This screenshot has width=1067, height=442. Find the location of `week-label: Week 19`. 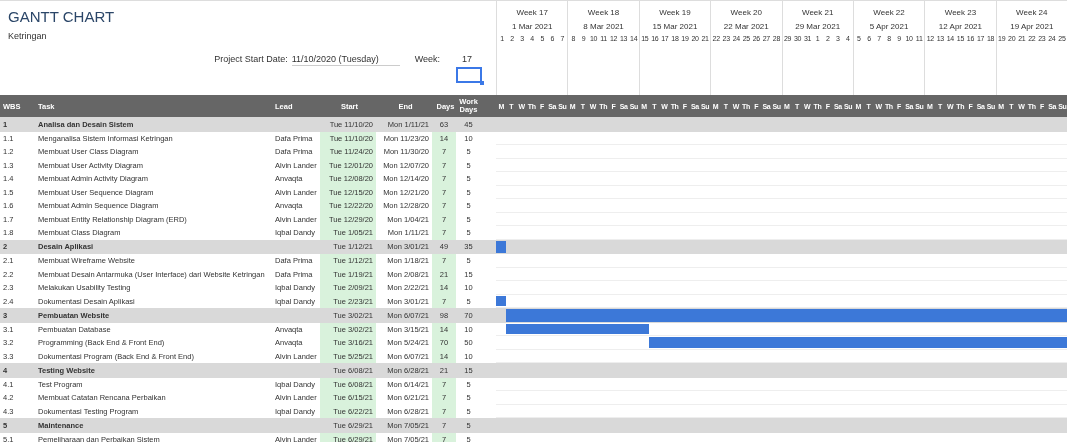

week-label: Week 19 is located at coordinates (675, 13).